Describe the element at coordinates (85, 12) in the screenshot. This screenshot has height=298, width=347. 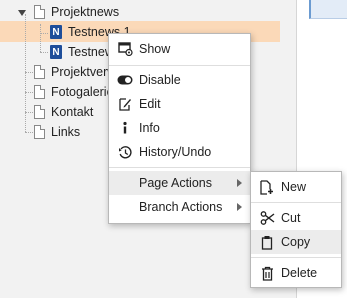
I see `tree-item-label: Projektnews` at that location.